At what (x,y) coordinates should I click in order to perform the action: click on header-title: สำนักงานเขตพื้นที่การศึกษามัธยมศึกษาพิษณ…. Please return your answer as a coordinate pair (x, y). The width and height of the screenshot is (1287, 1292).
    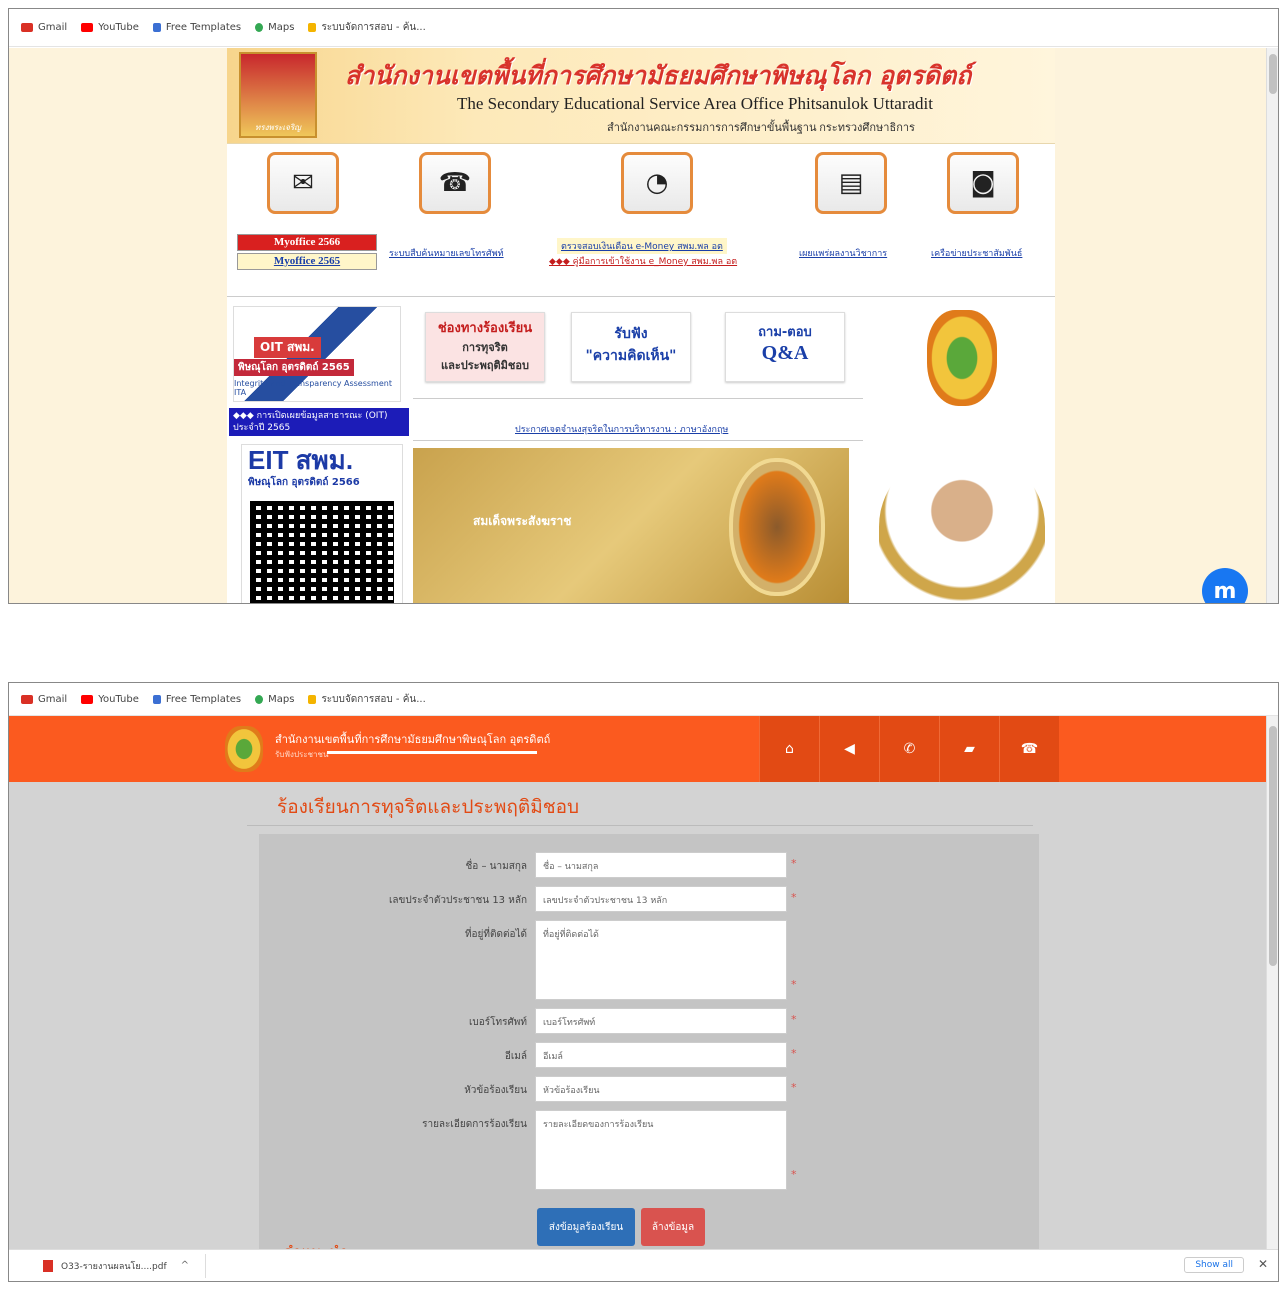
    Looking at the image, I should click on (413, 739).